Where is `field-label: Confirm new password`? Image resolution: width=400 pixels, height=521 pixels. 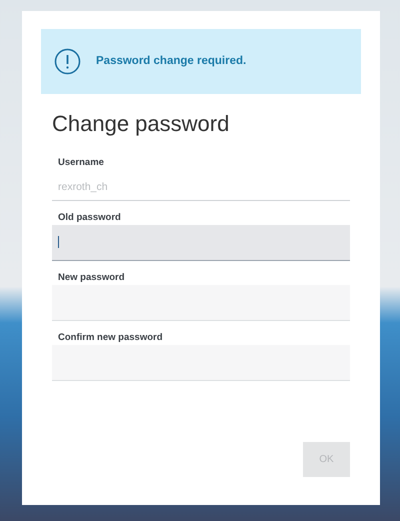 field-label: Confirm new password is located at coordinates (110, 337).